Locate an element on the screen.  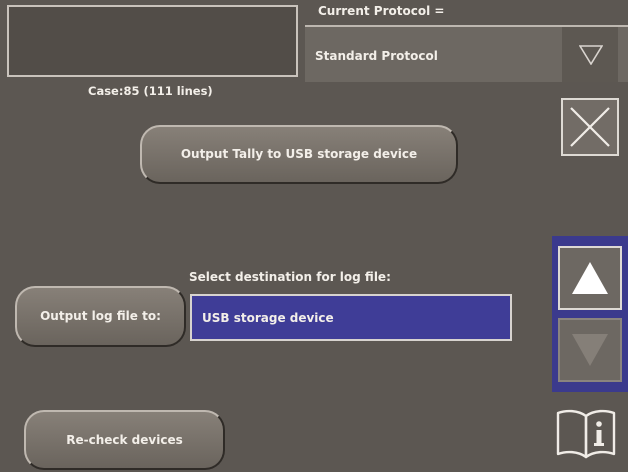
protocol-value: Standard Protocol is located at coordinates (376, 56).